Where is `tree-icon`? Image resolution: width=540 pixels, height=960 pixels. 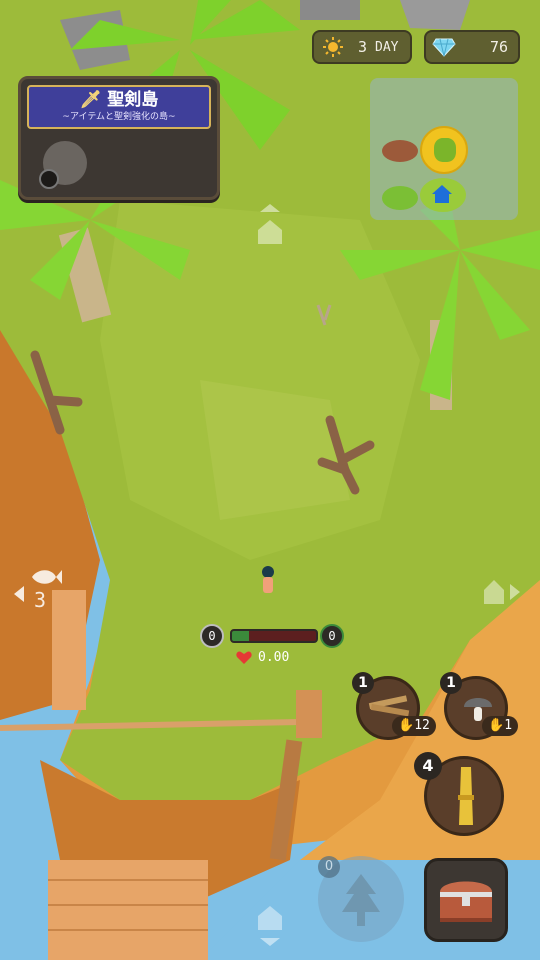
tree-icon is located at coordinates (361, 900).